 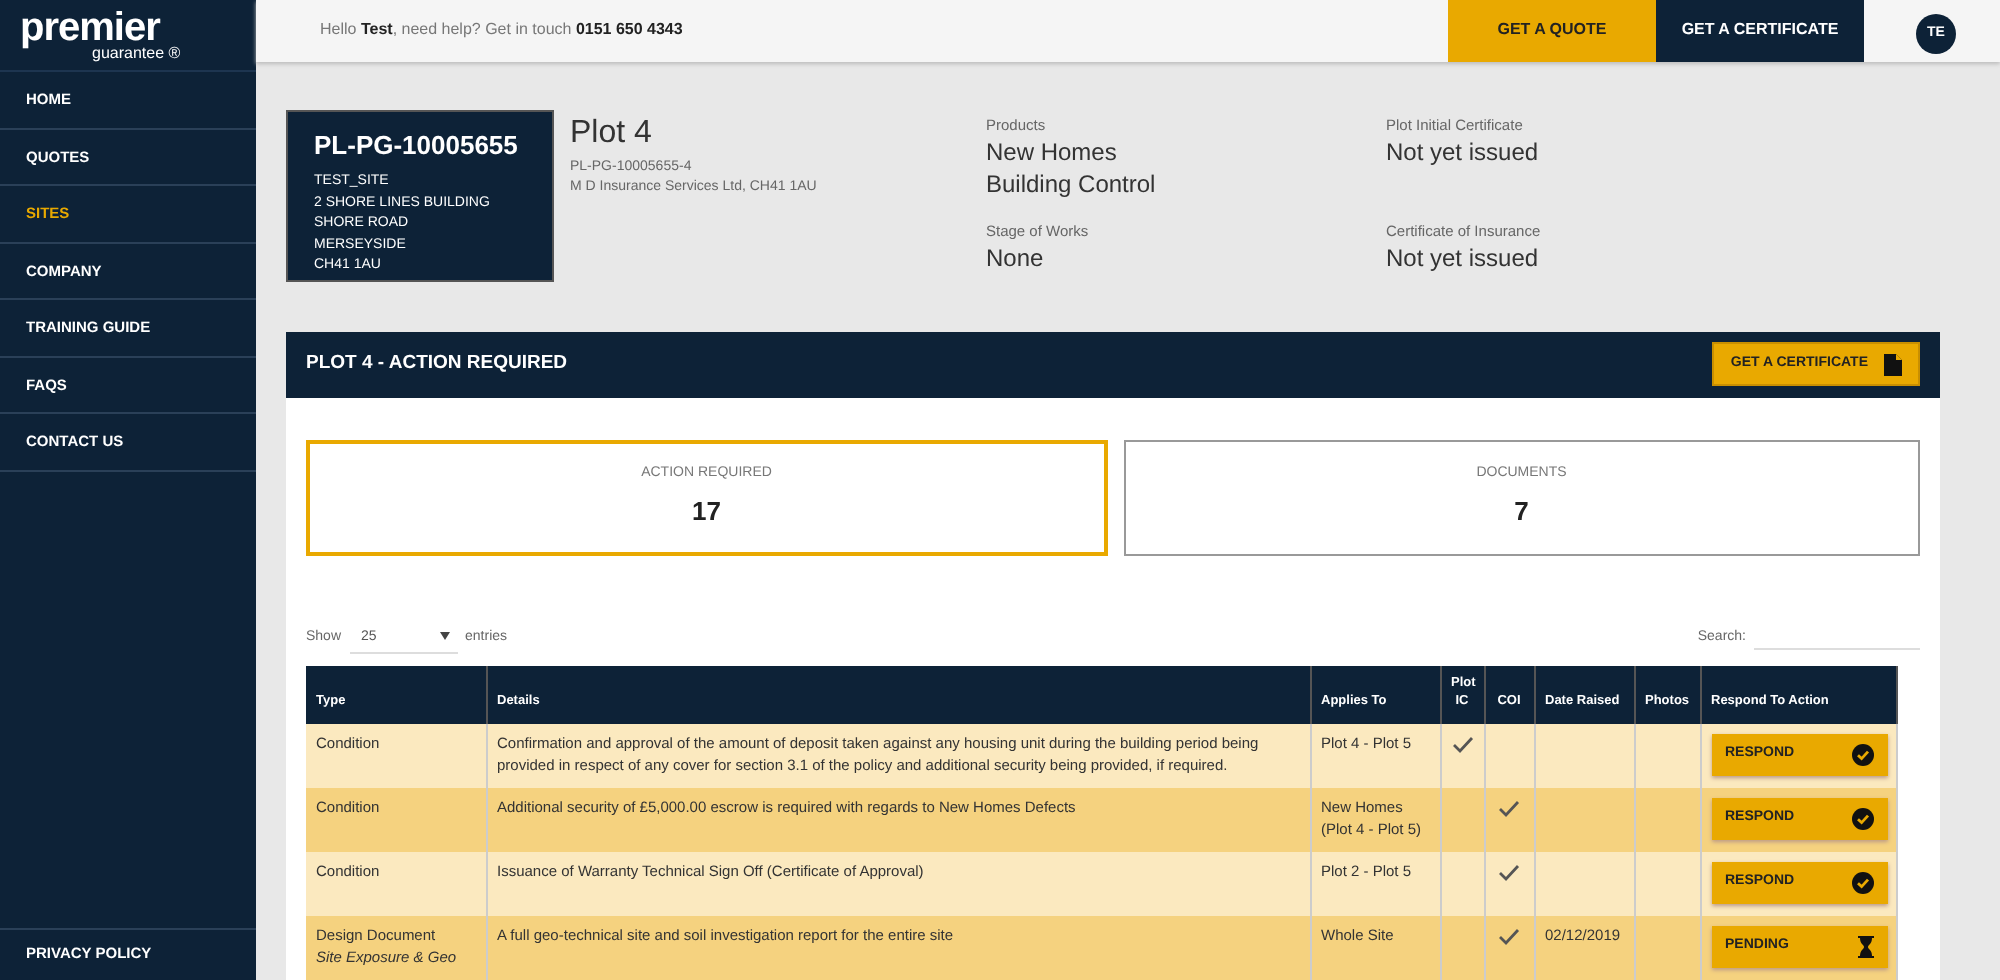 What do you see at coordinates (1760, 30) in the screenshot?
I see `get-certificate-button: GET A CERTIFICATE` at bounding box center [1760, 30].